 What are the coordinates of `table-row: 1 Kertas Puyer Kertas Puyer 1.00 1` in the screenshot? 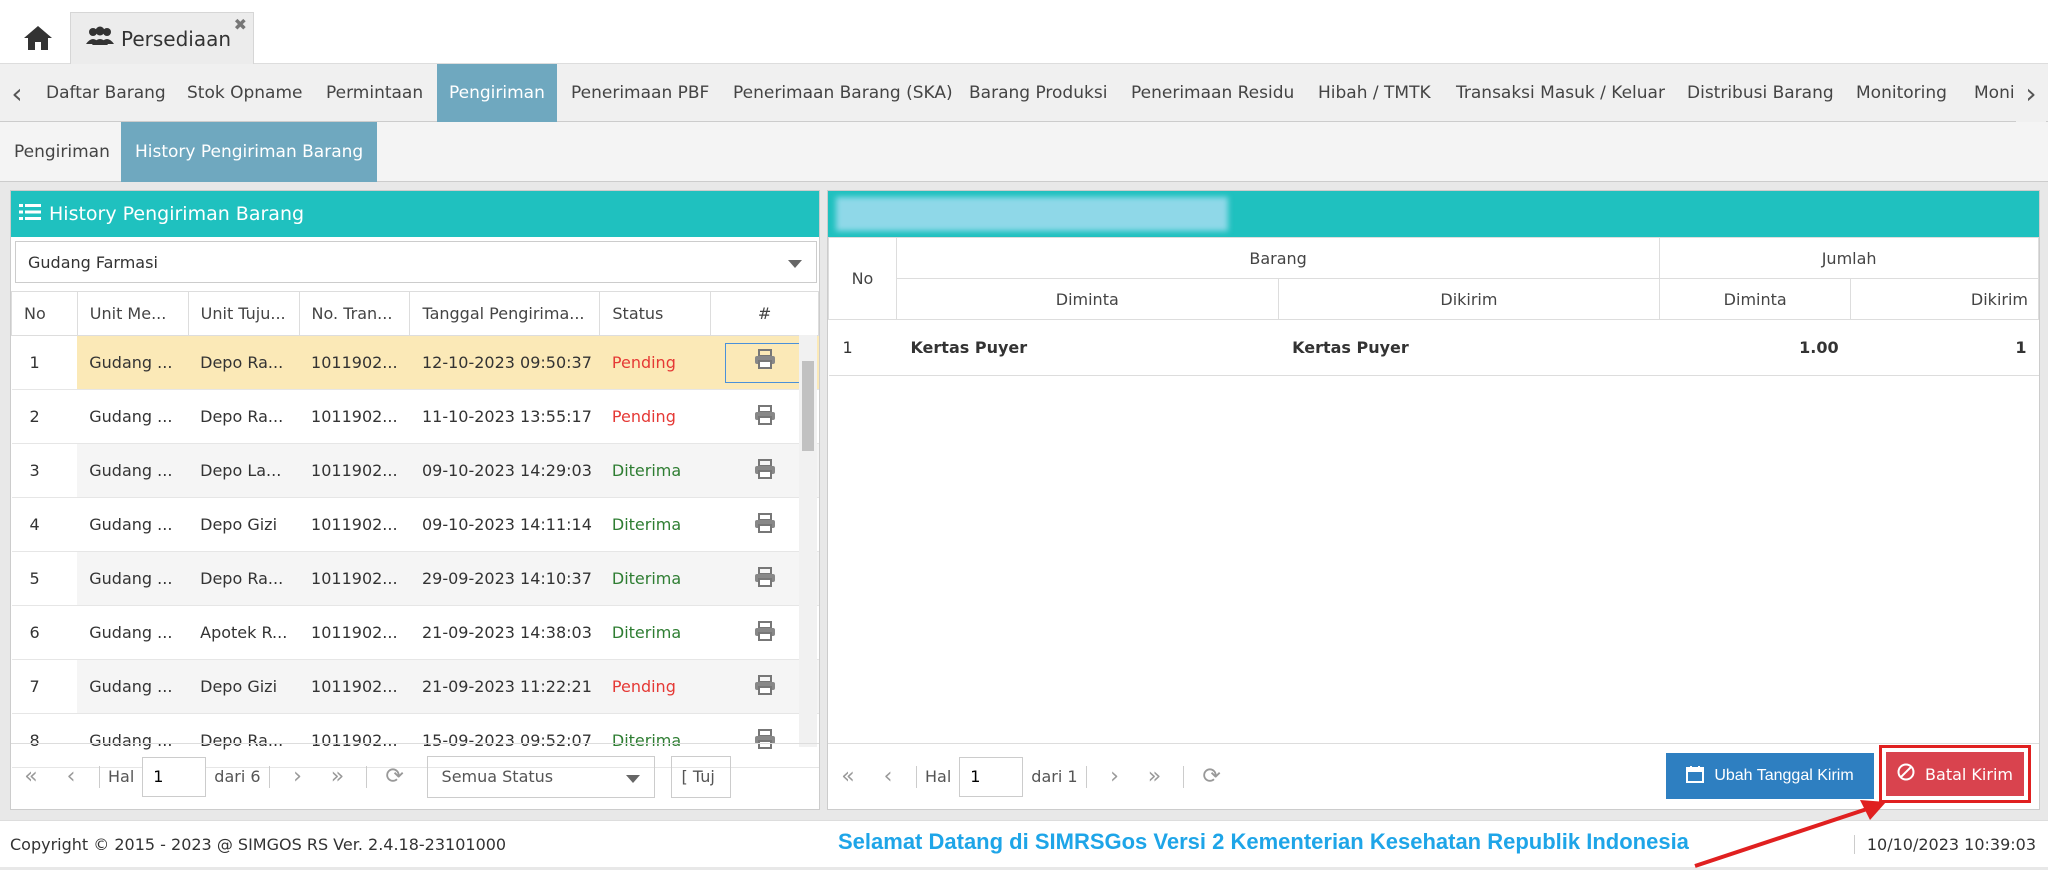 It's located at (1433, 347).